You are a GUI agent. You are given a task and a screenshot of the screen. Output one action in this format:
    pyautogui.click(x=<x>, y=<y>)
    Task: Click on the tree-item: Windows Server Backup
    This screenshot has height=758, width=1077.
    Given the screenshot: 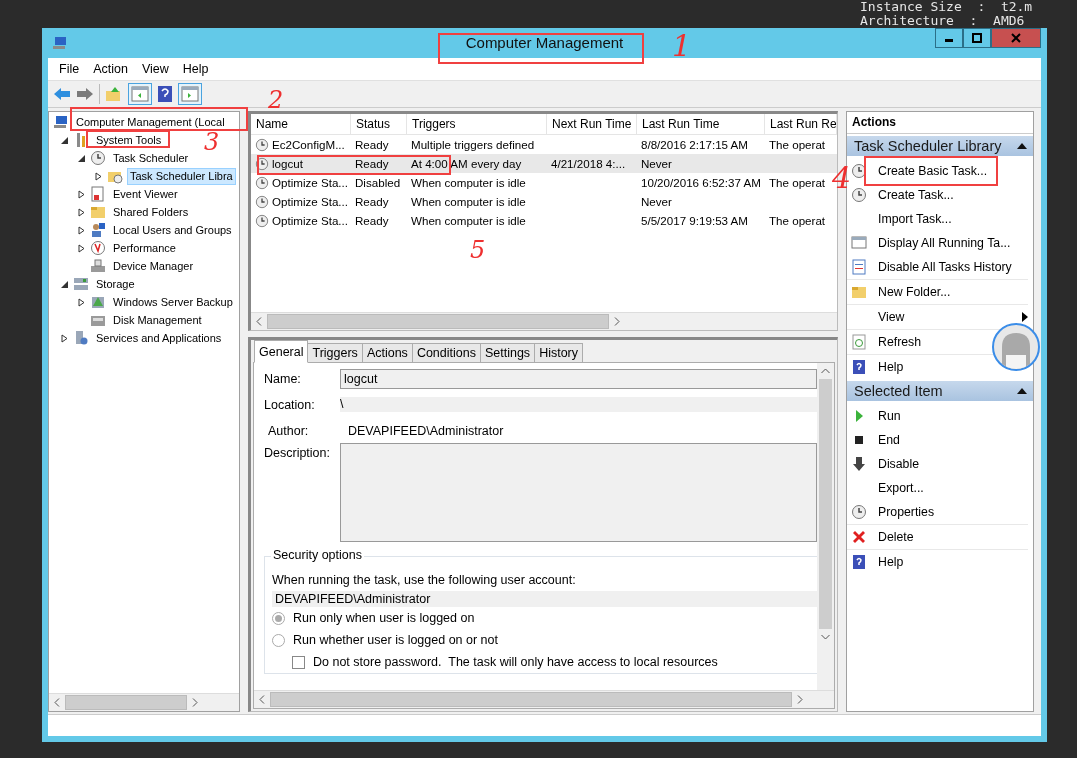 What is the action you would take?
    pyautogui.click(x=173, y=302)
    